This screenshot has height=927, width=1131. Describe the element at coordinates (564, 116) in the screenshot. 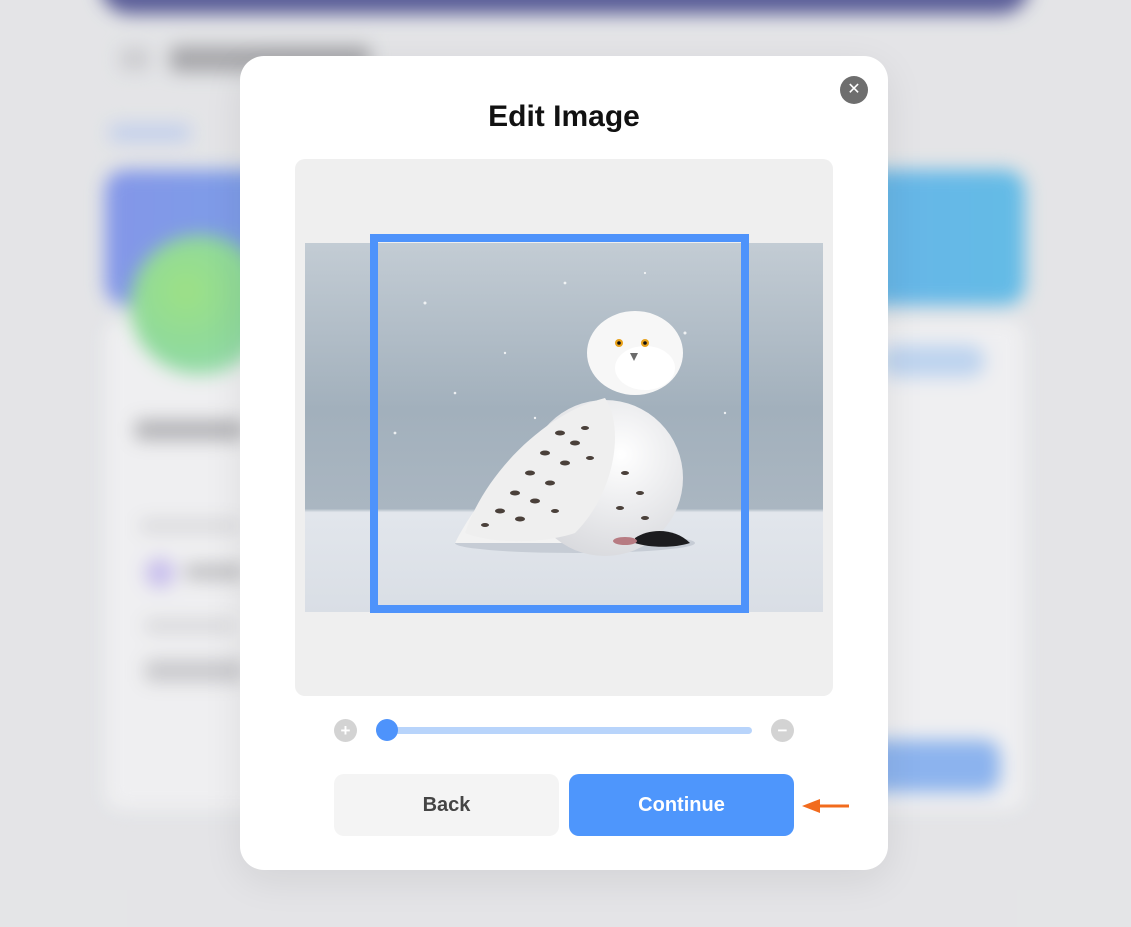

I see `dialog-title: Edit Image` at that location.